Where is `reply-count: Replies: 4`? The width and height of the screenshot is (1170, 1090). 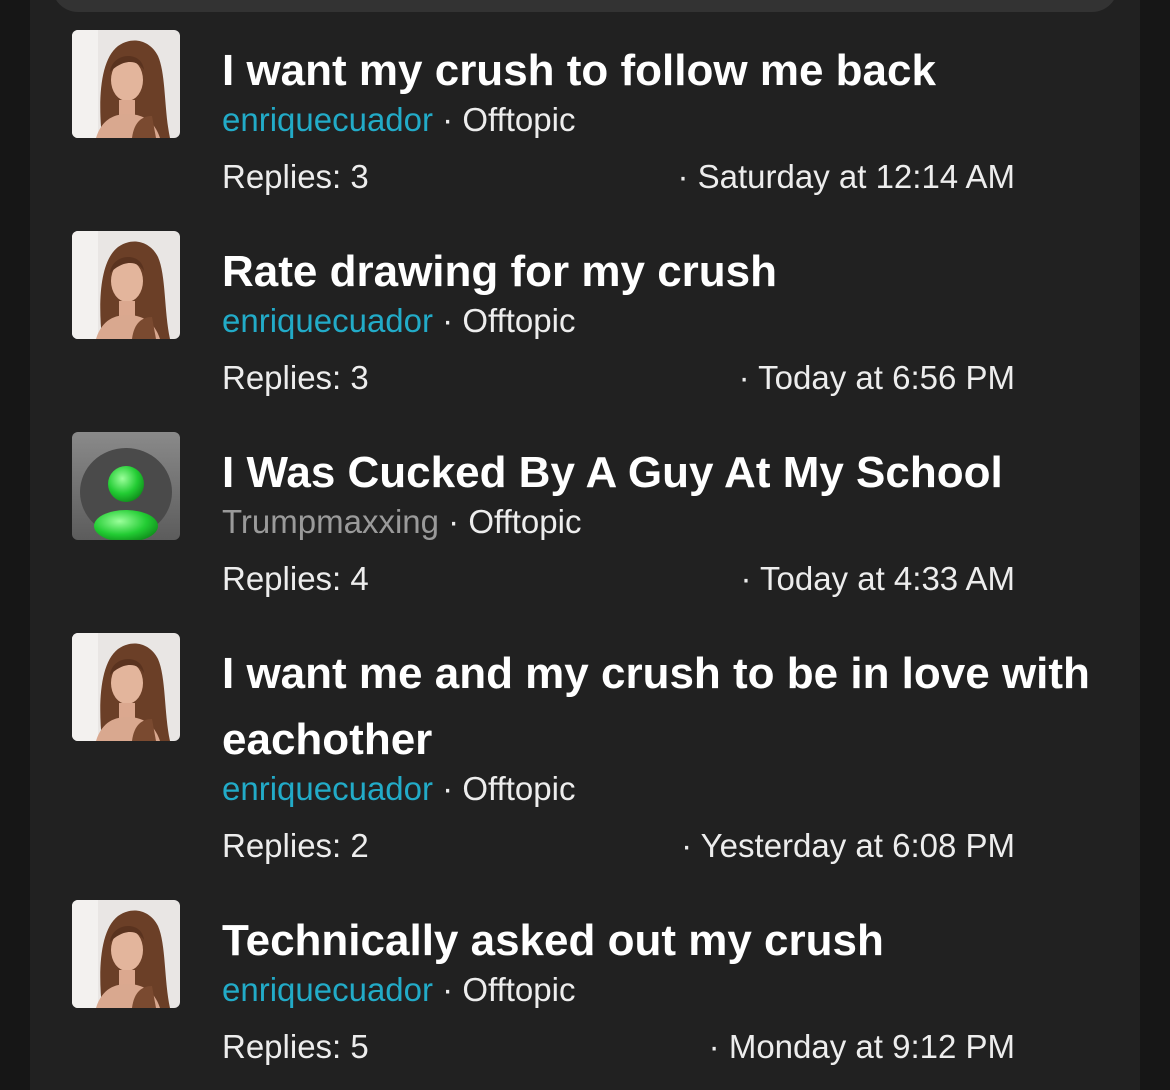 reply-count: Replies: 4 is located at coordinates (295, 578).